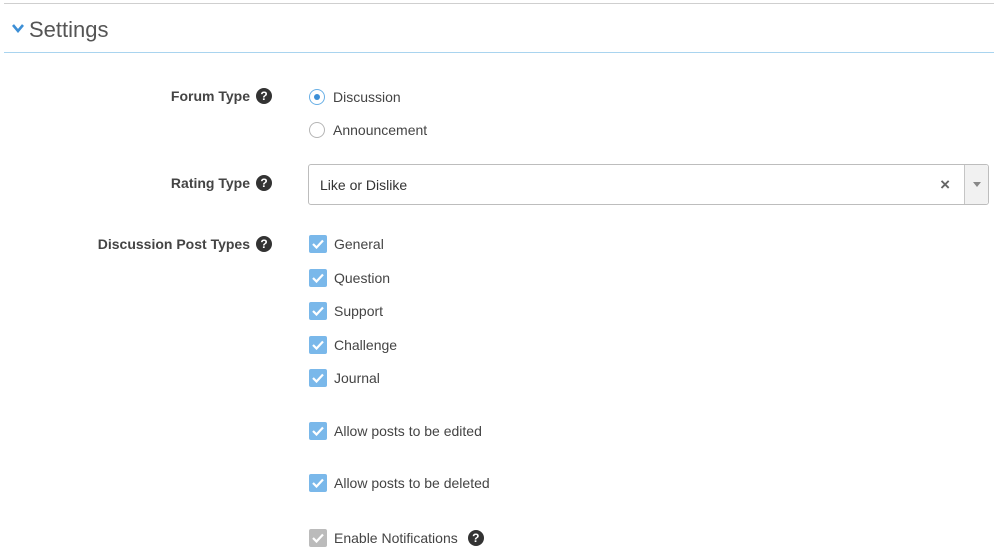 The width and height of the screenshot is (998, 560). Describe the element at coordinates (408, 431) in the screenshot. I see `checkbox-allow-edit-label: Allow posts to be edited` at that location.